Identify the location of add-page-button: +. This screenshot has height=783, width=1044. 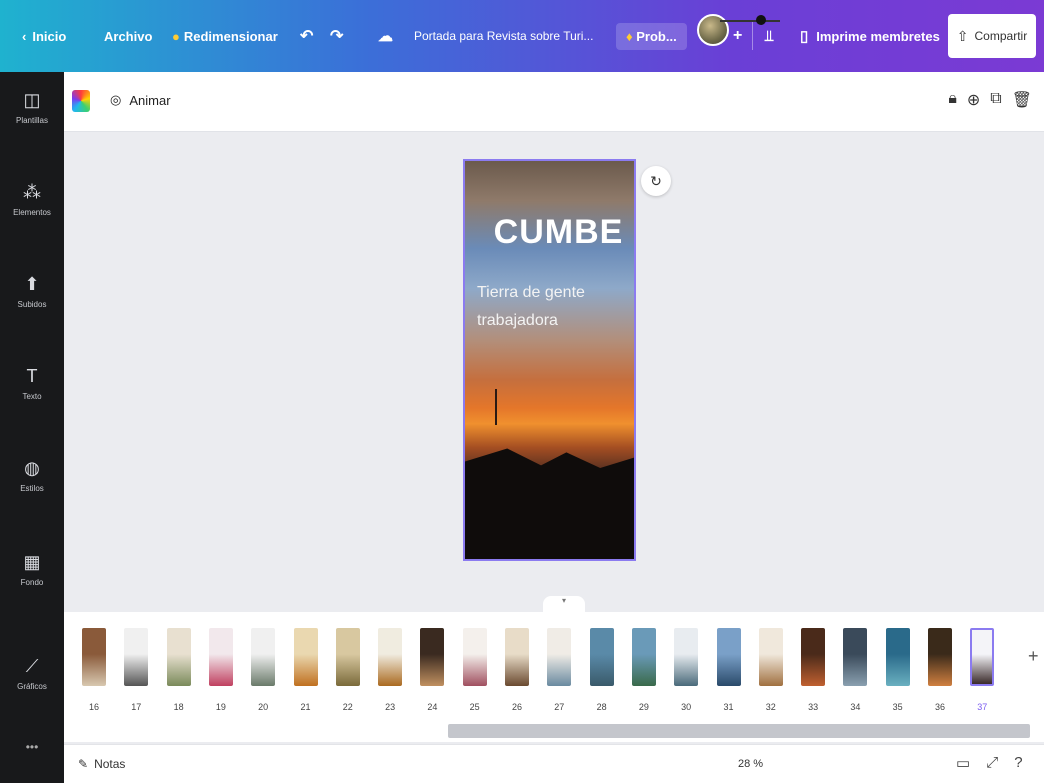
(1033, 656).